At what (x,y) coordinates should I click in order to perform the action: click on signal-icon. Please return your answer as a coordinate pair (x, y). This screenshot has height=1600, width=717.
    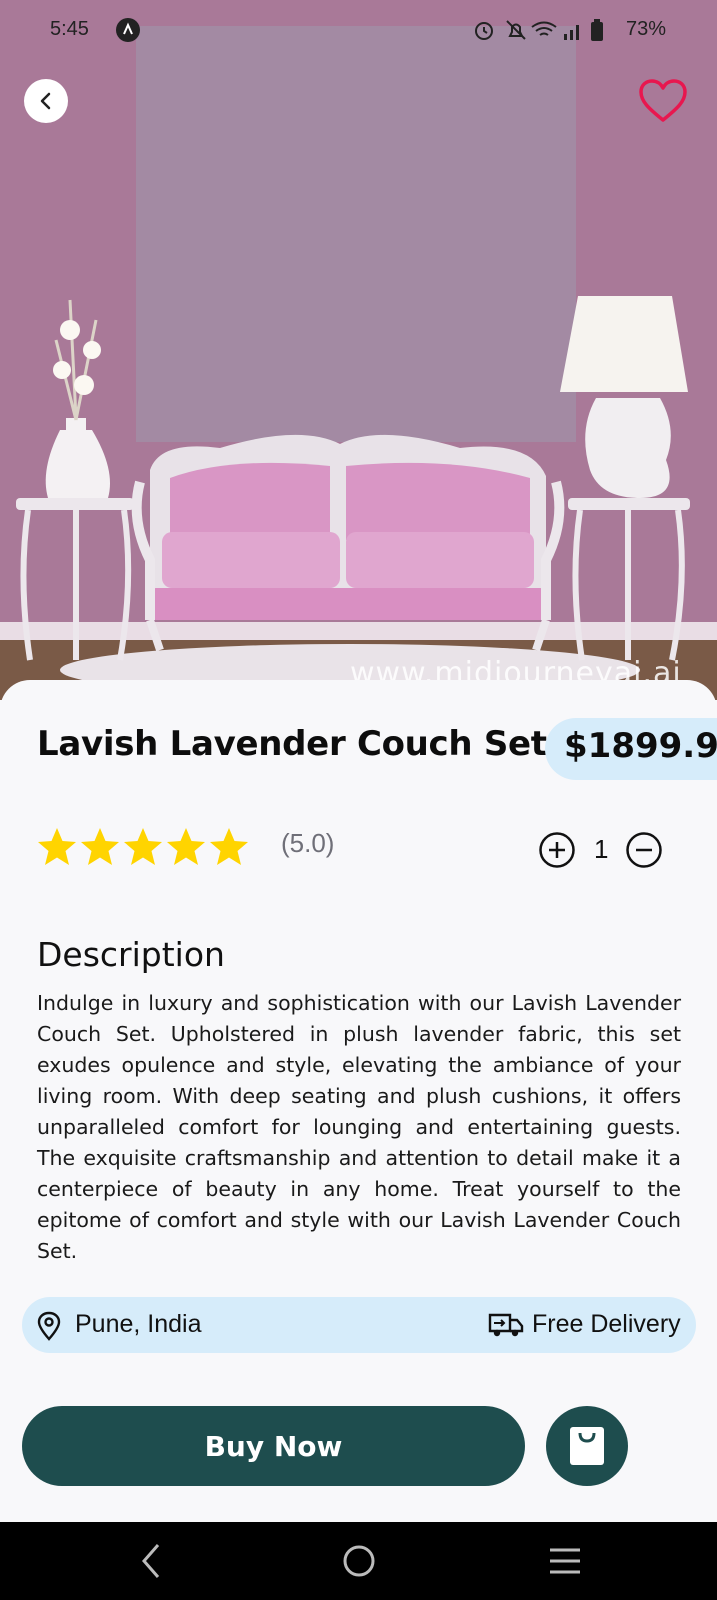
    Looking at the image, I should click on (571, 32).